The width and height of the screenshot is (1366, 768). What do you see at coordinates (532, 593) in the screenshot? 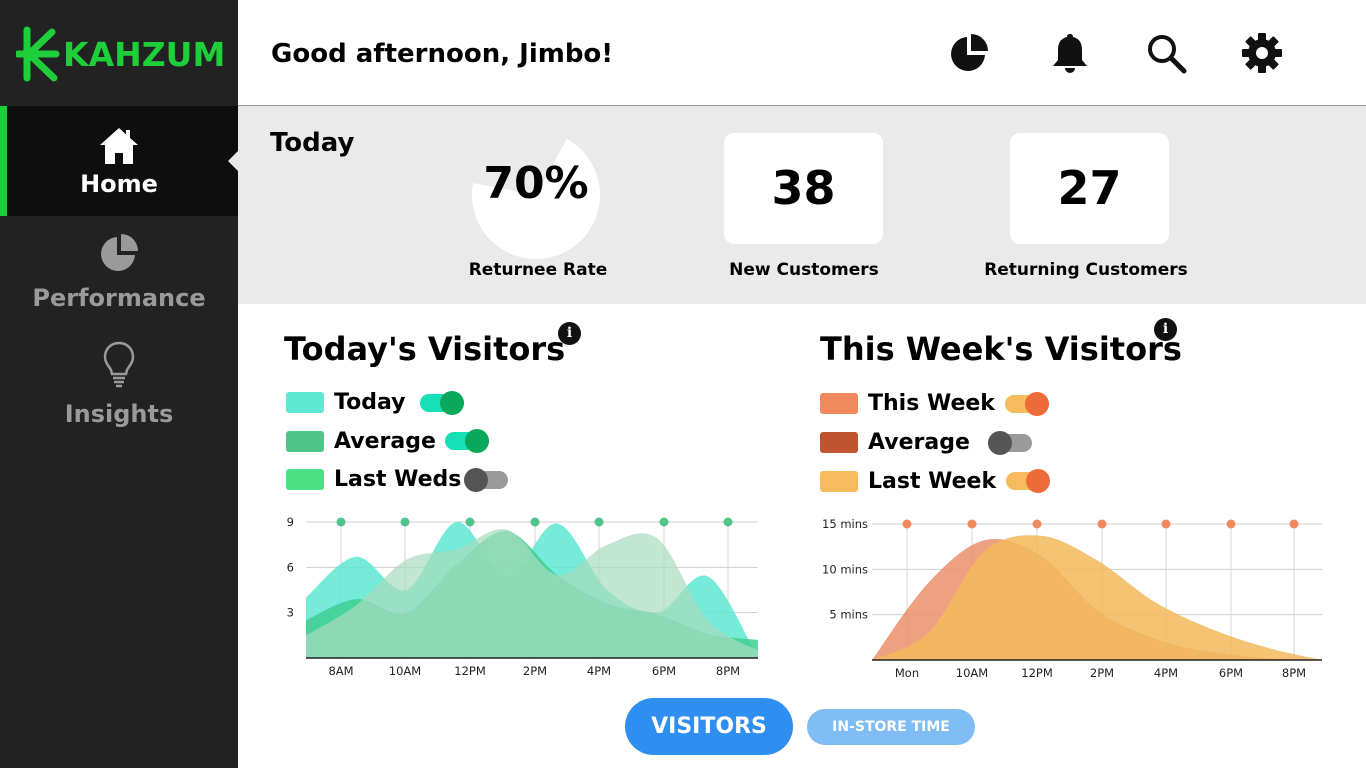
I see `area-last-weds` at bounding box center [532, 593].